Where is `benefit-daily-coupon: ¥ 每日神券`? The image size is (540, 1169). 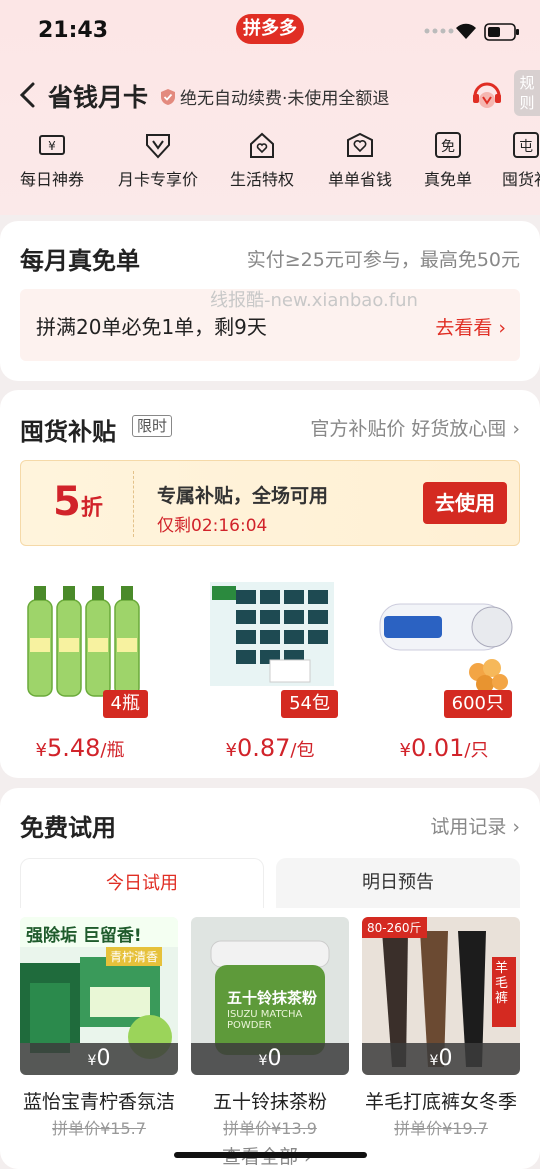
benefit-daily-coupon: ¥ 每日神券 is located at coordinates (52, 160).